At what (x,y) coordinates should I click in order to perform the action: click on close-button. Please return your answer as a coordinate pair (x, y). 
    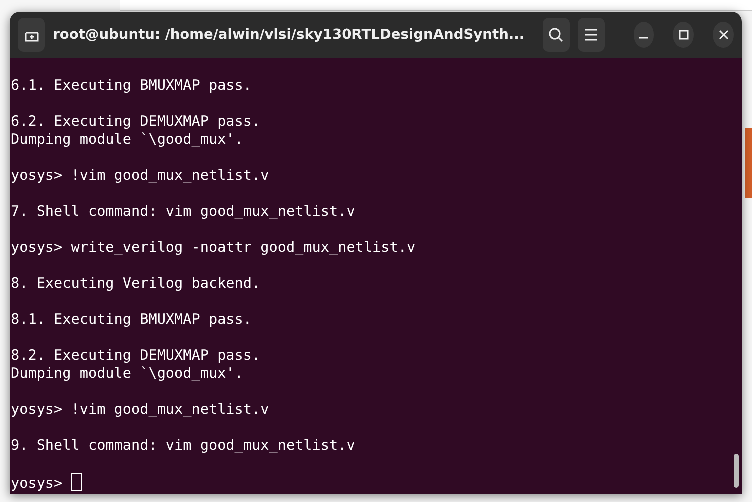
    Looking at the image, I should click on (723, 35).